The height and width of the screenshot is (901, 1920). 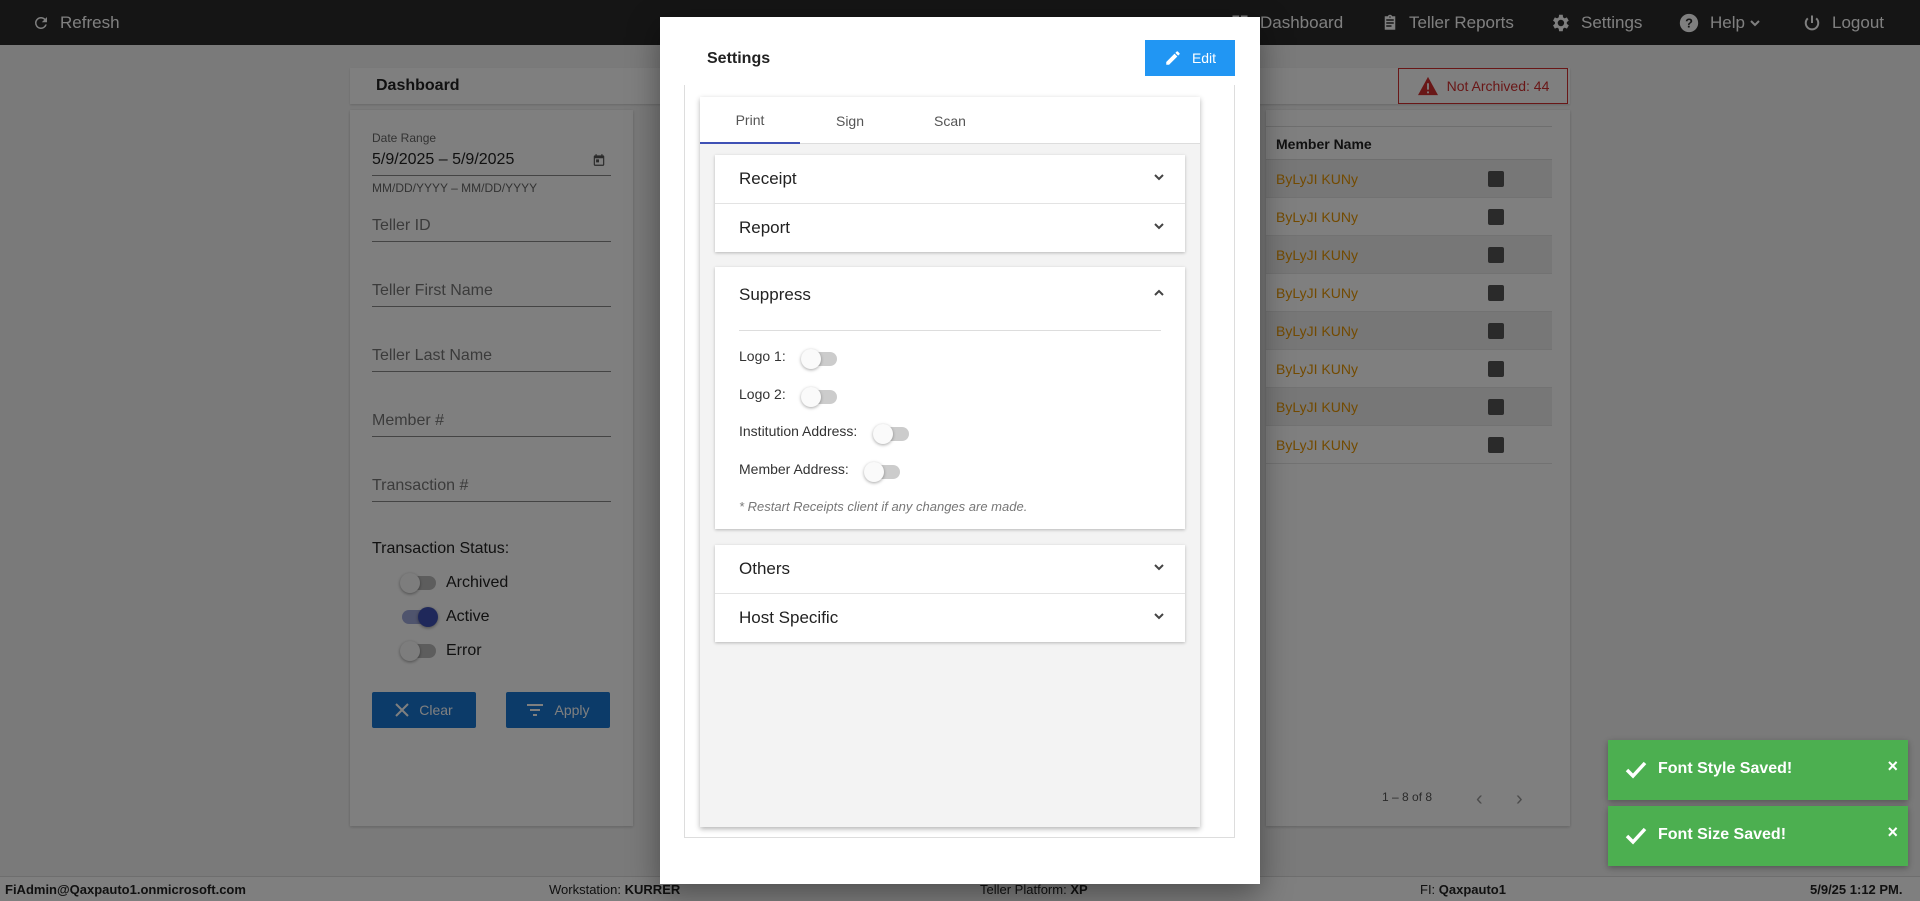 What do you see at coordinates (1159, 292) in the screenshot?
I see `chevron-up-icon` at bounding box center [1159, 292].